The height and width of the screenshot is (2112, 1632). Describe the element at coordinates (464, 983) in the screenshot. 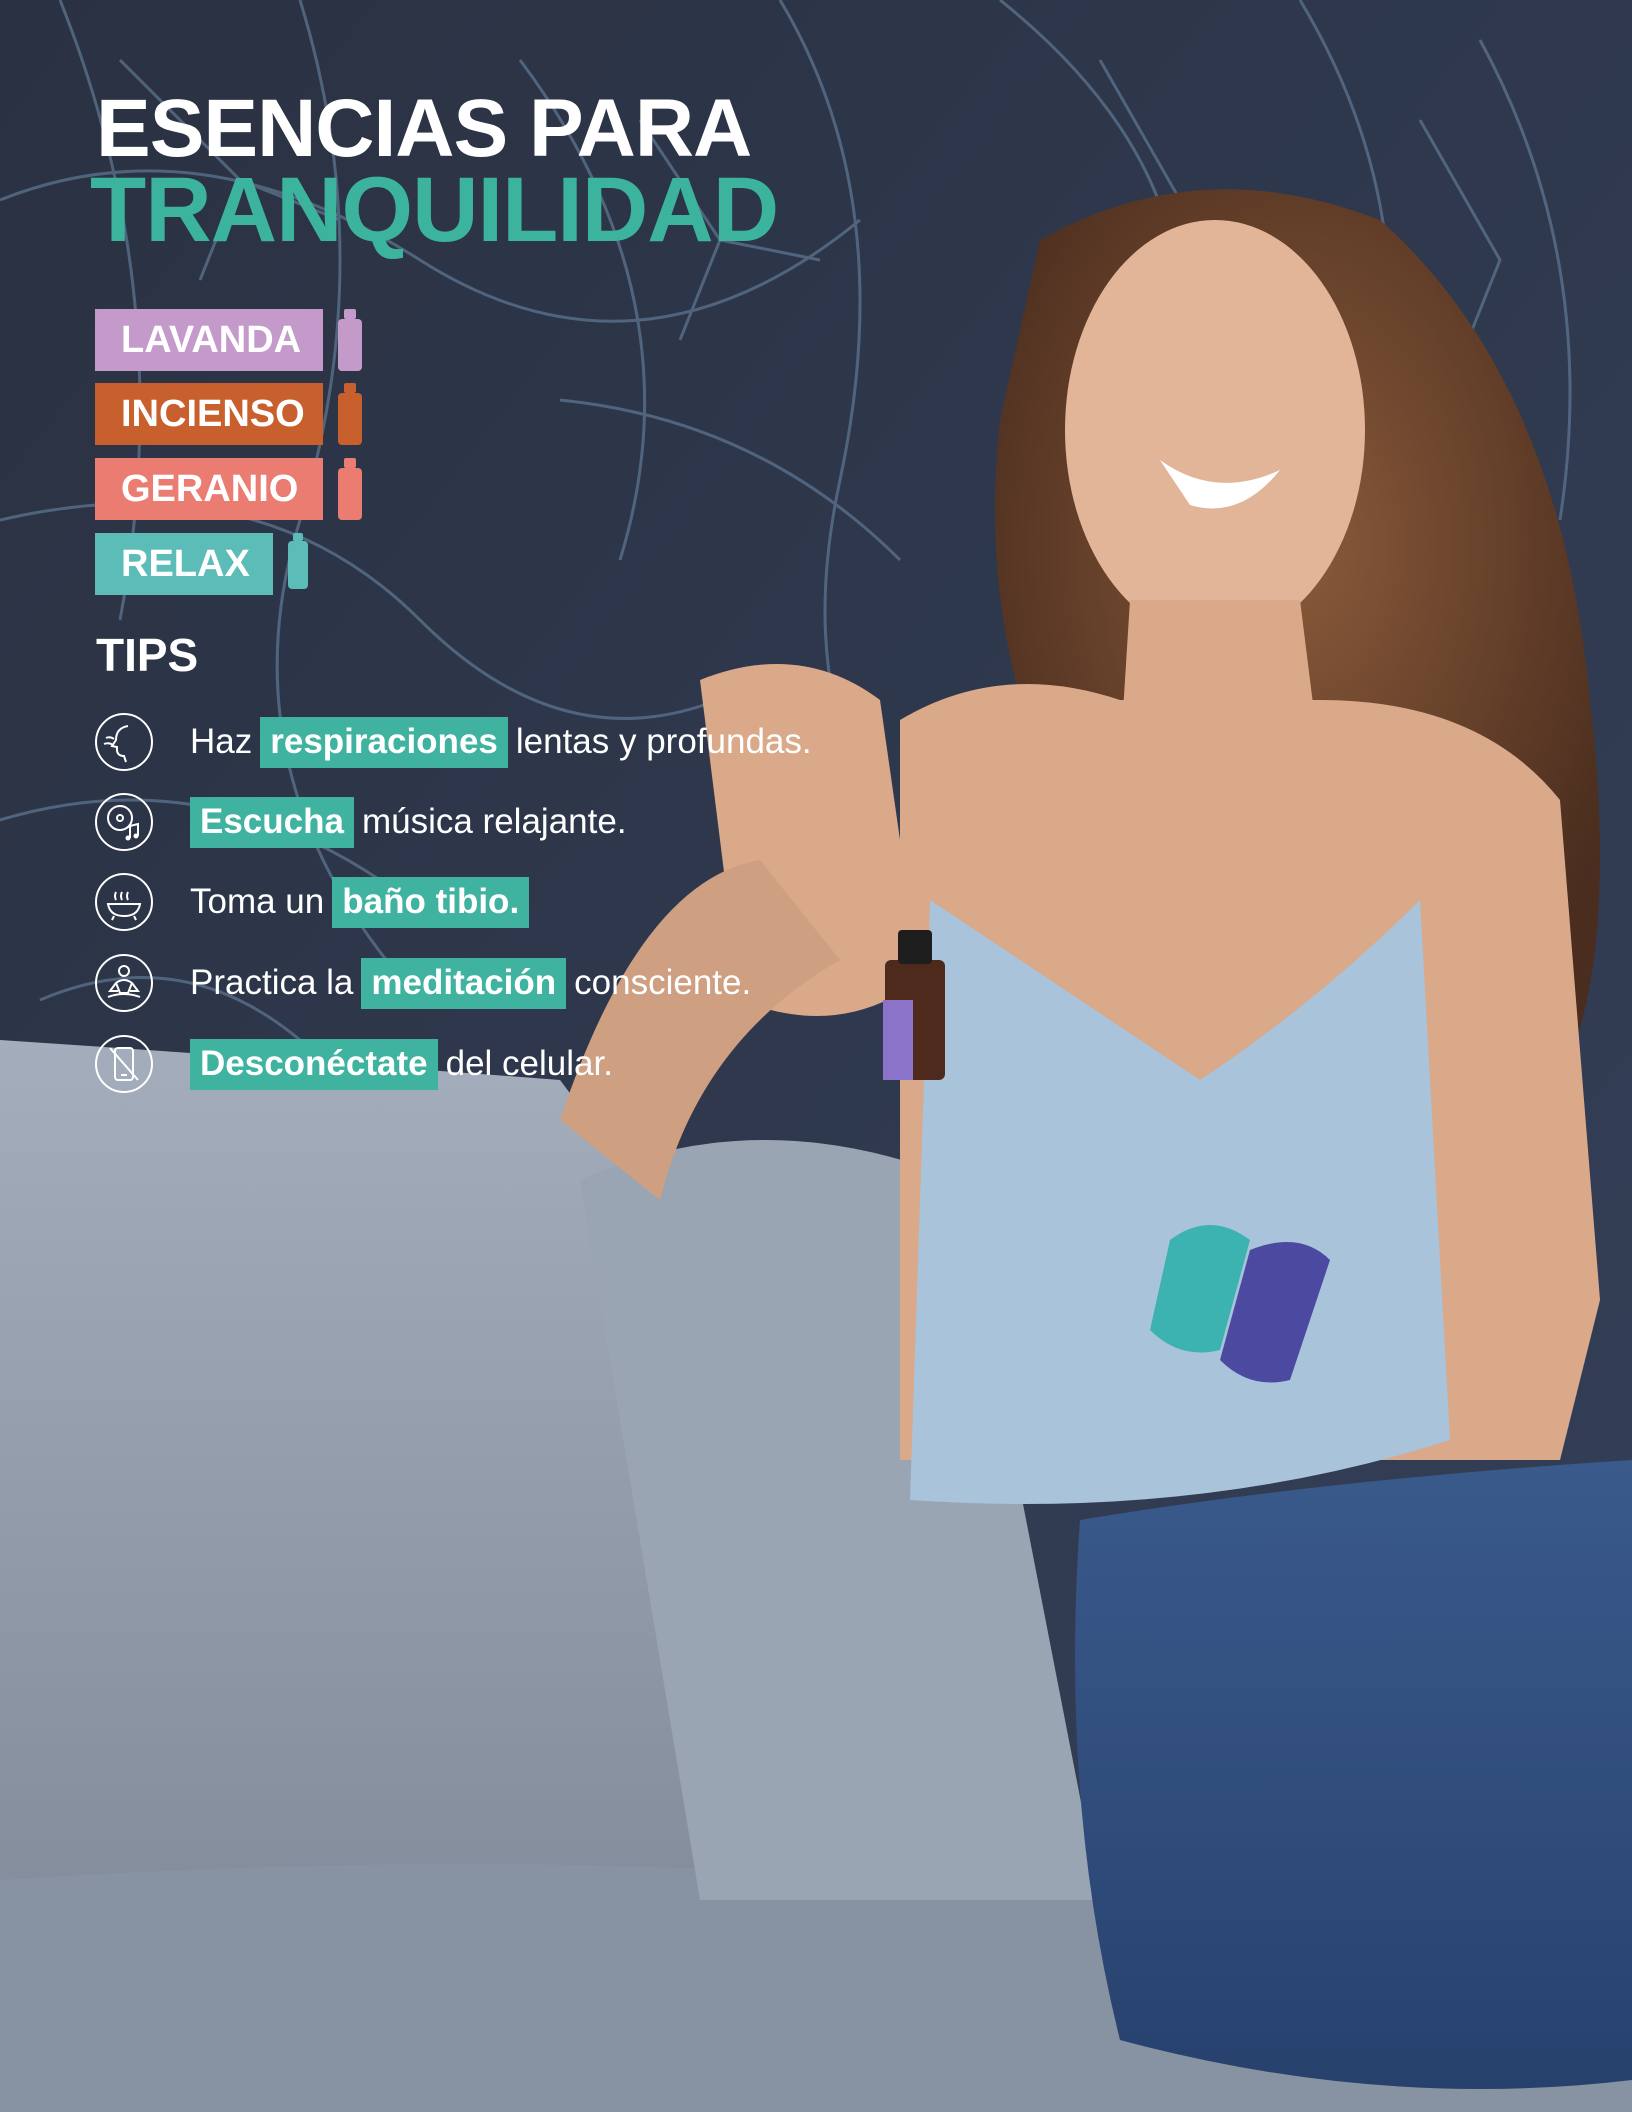

I see `tip-highlight: meditación` at that location.